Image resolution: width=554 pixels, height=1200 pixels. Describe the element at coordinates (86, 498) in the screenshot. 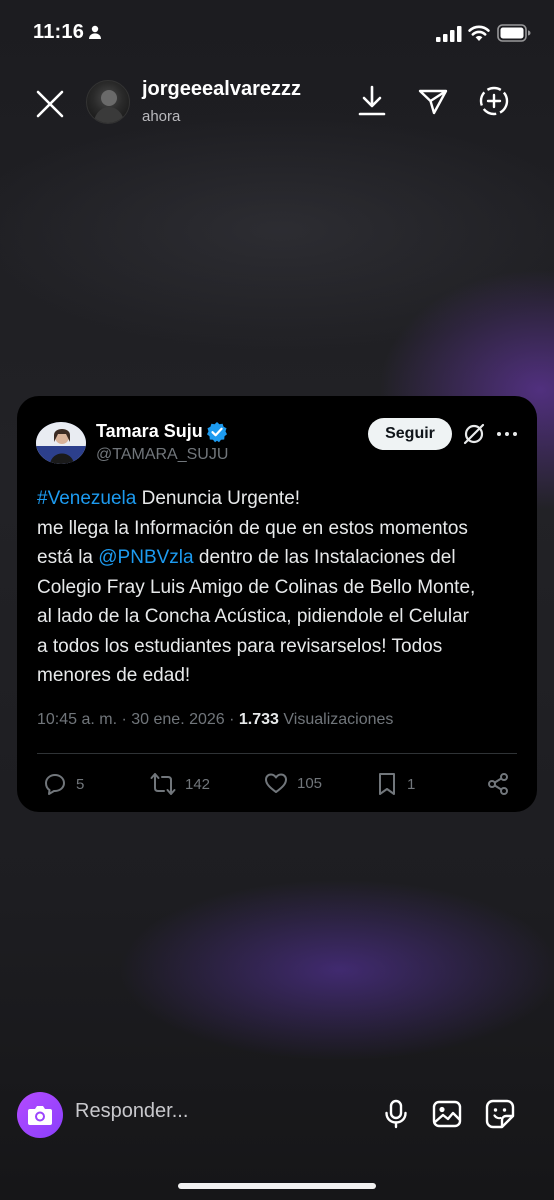

I see `hashtag-link: #Venezuela` at that location.